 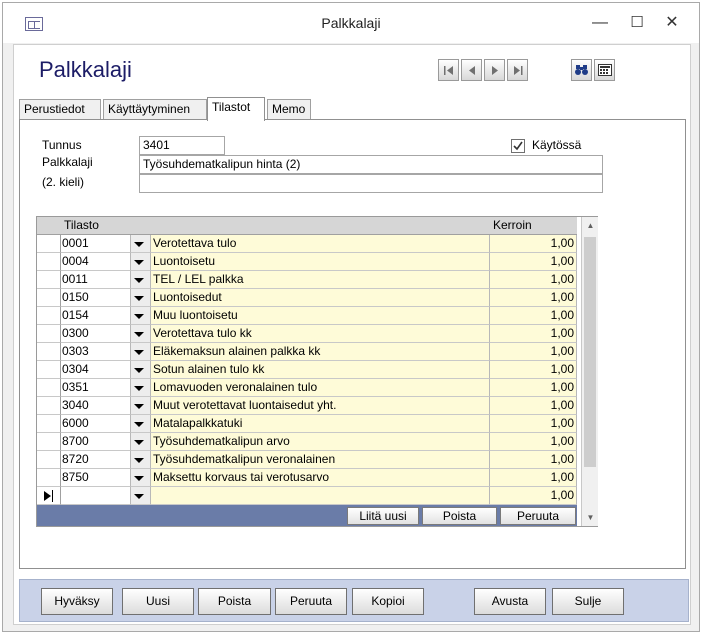 What do you see at coordinates (307, 442) in the screenshot?
I see `table-row: 8700 Työsuhdematkalipun arvo 1,00` at bounding box center [307, 442].